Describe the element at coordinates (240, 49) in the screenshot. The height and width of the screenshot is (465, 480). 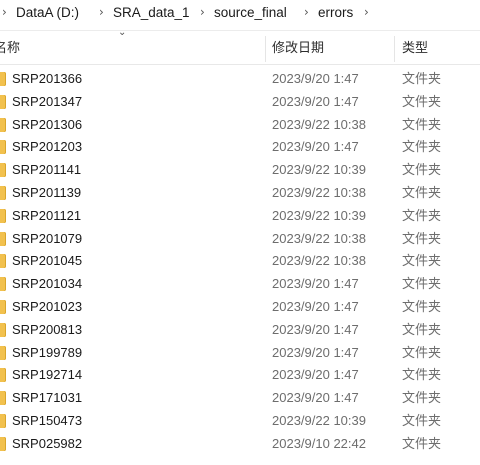
I see `column-header-row: 名称 修改日期 类型` at that location.